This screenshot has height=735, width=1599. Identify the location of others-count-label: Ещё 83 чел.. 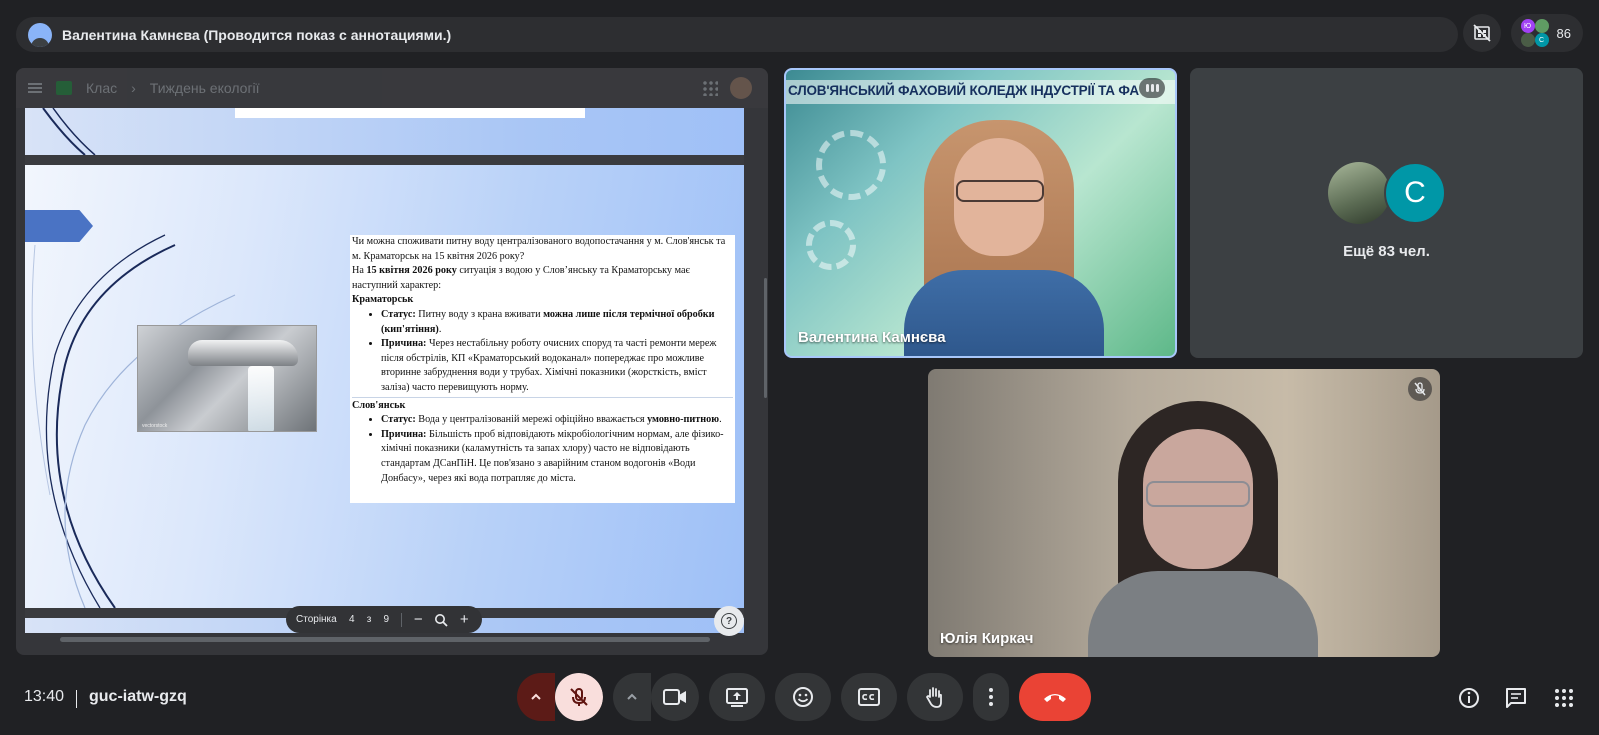
(1386, 251).